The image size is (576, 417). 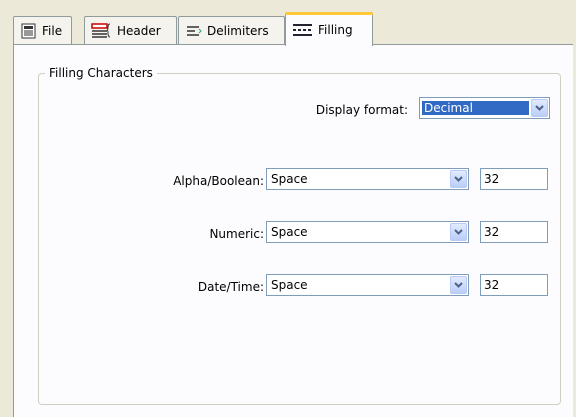 What do you see at coordinates (289, 232) in the screenshot?
I see `numeric-value: Space` at bounding box center [289, 232].